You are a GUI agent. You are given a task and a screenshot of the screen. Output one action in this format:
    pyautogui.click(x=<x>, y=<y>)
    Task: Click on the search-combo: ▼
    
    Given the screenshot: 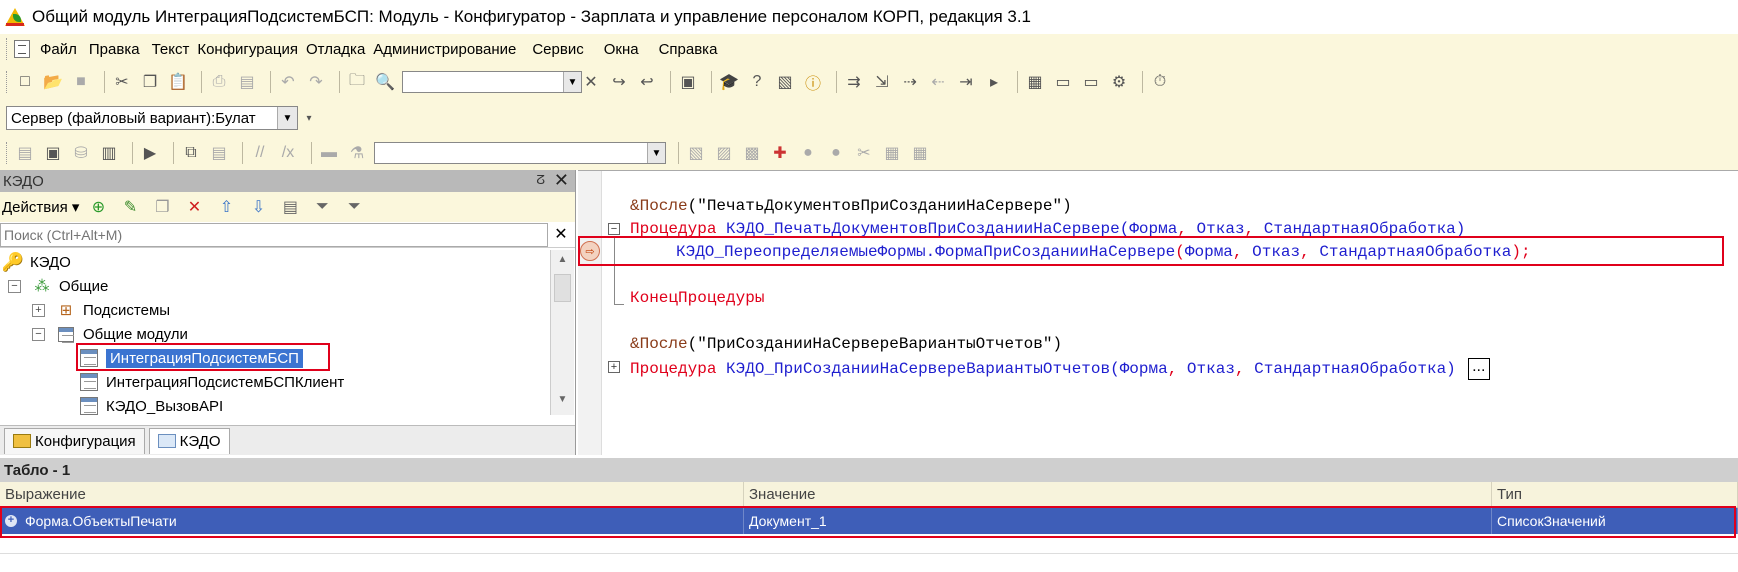 What is the action you would take?
    pyautogui.click(x=492, y=82)
    